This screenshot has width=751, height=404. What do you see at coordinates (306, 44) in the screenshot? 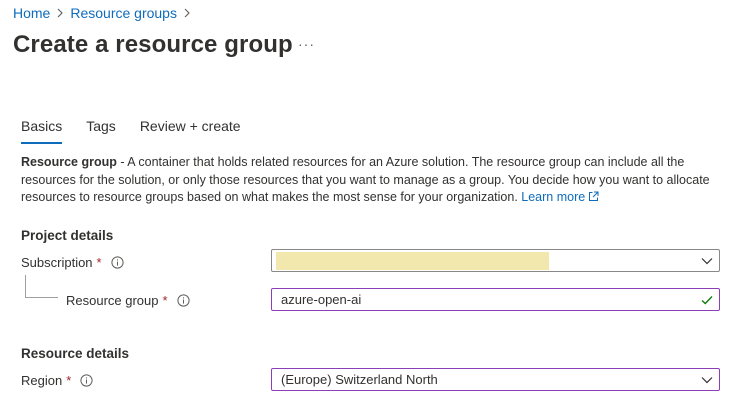
I see `ellipsis-icon: ···` at bounding box center [306, 44].